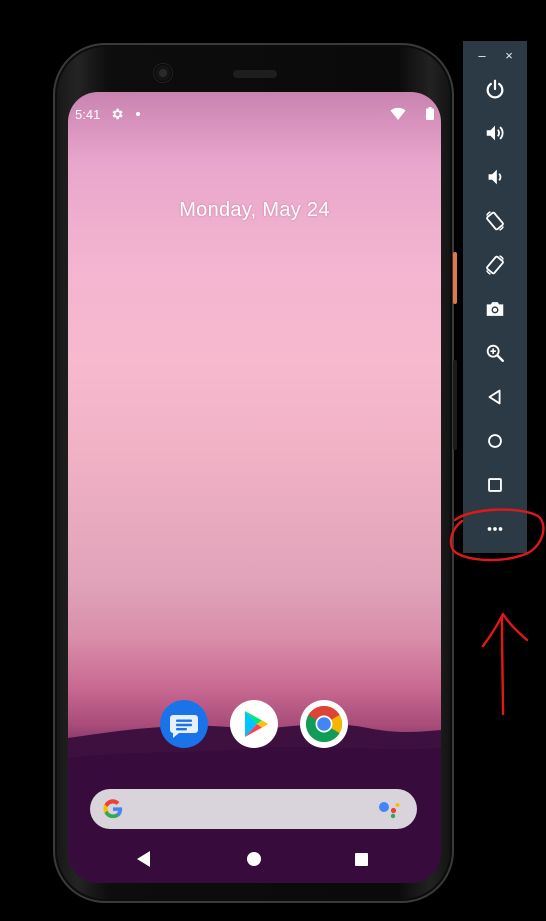 The image size is (546, 921). I want to click on camera-icon, so click(495, 309).